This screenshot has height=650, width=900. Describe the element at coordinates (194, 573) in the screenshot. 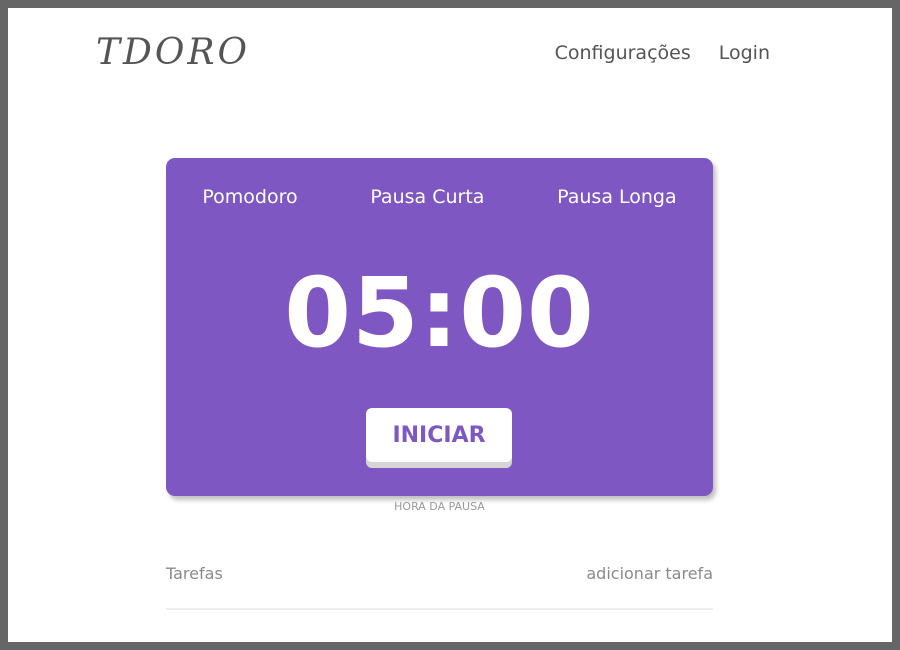

I see `tasks-title: Tarefas` at that location.